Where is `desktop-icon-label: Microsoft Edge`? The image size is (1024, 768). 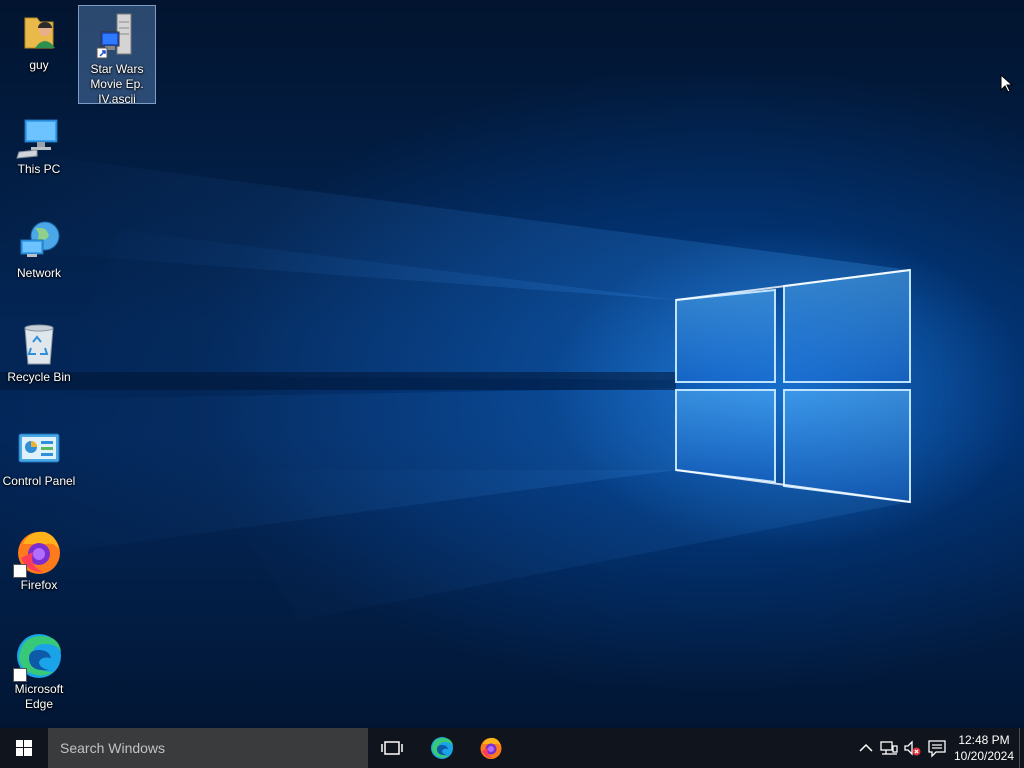 desktop-icon-label: Microsoft Edge is located at coordinates (39, 696).